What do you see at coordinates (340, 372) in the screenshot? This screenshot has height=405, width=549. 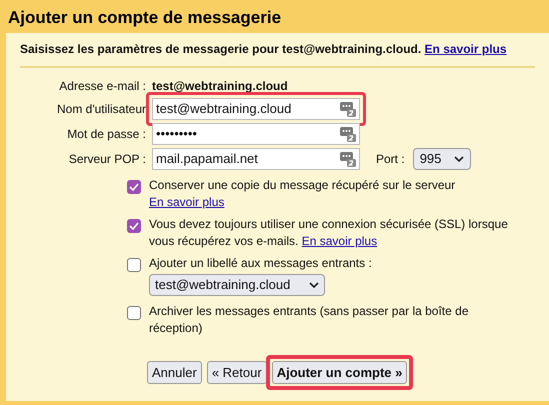 I see `dialog-button: Ajouter un compte »` at bounding box center [340, 372].